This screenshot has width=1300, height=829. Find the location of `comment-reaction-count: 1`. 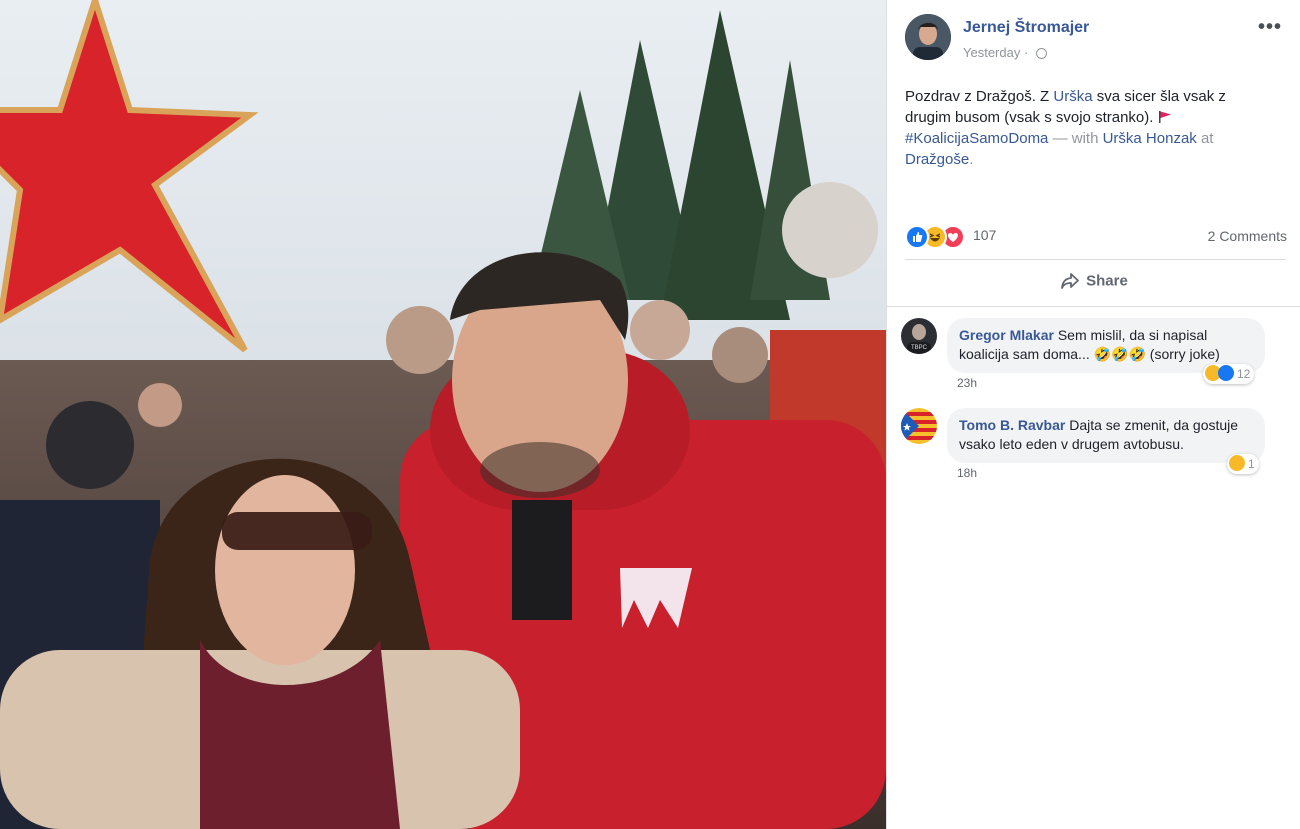

comment-reaction-count: 1 is located at coordinates (1251, 464).